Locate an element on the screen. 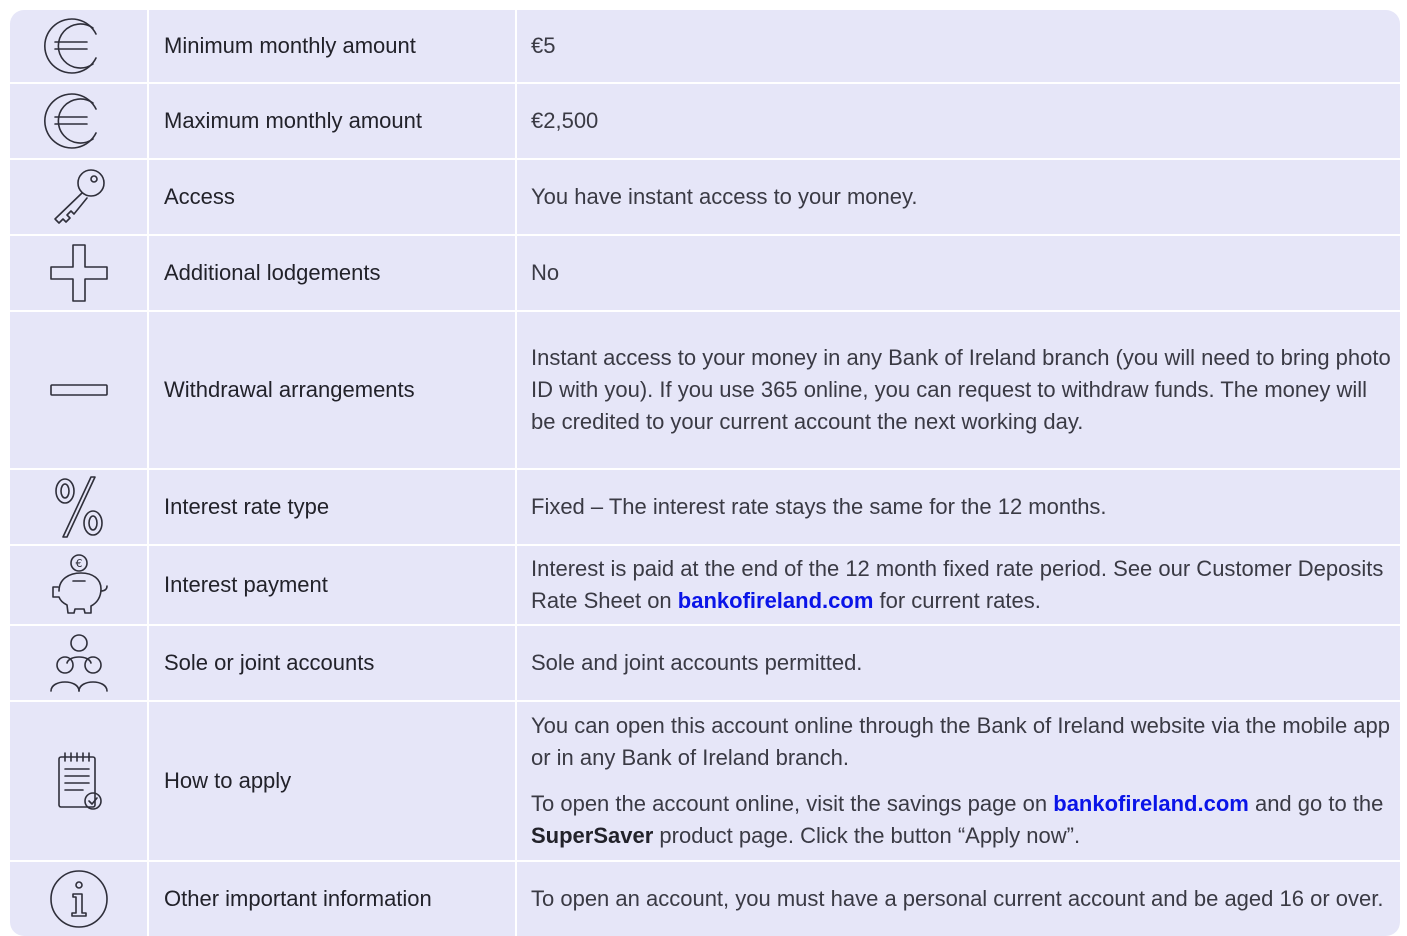 This screenshot has height=936, width=1407. row-label: Access is located at coordinates (333, 197).